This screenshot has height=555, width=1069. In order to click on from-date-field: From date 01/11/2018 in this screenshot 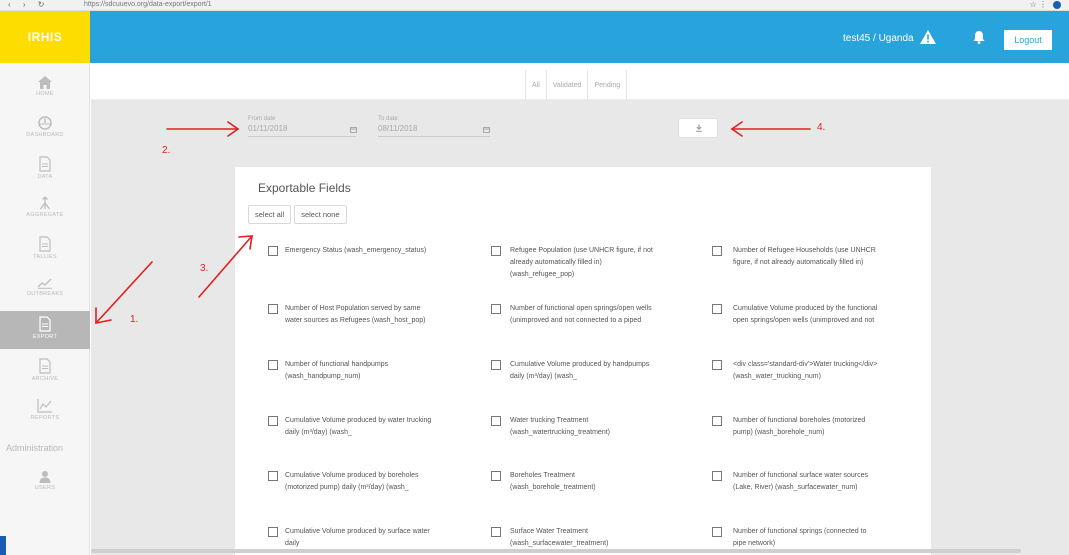, I will do `click(302, 126)`.